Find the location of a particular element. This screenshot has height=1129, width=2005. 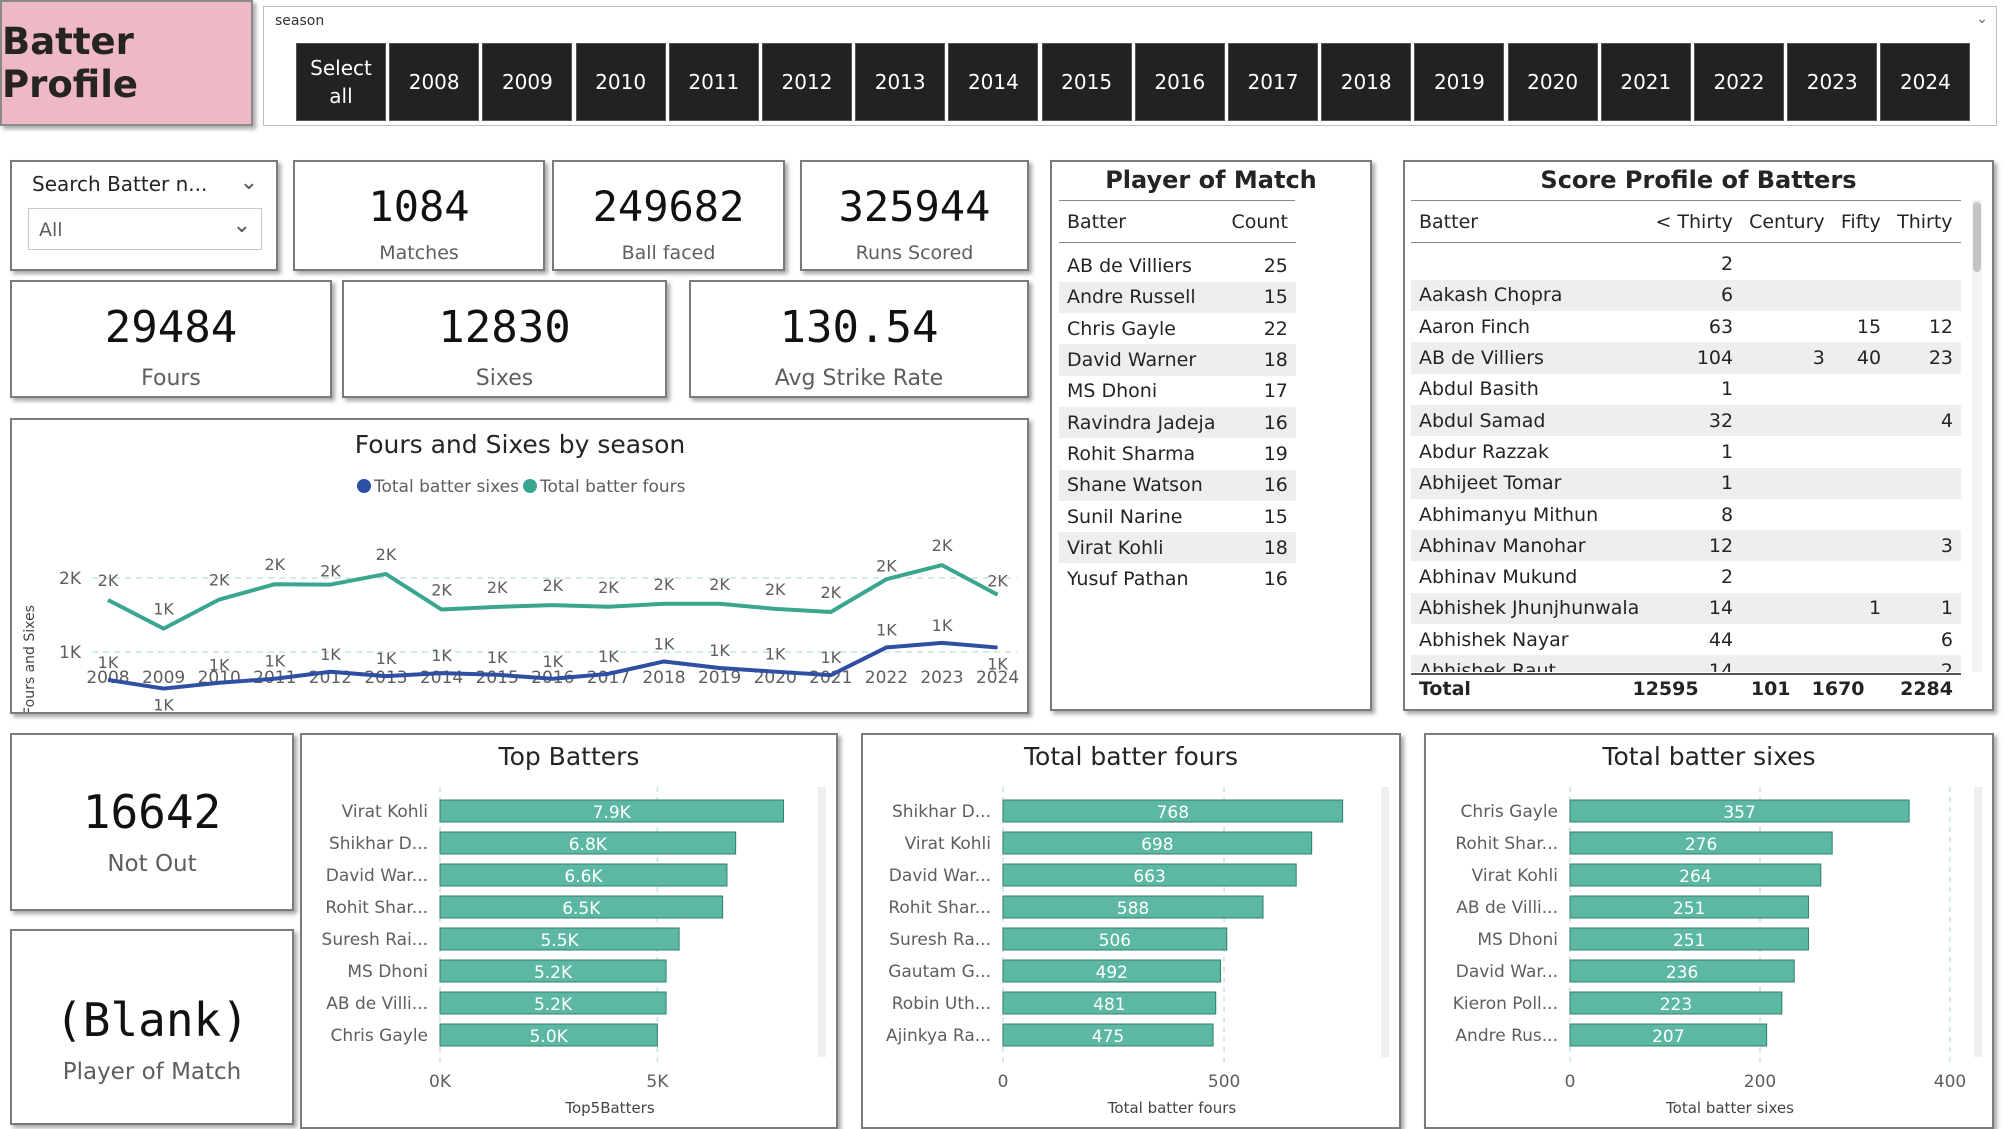

season-button-2018: 2018 is located at coordinates (1366, 82).